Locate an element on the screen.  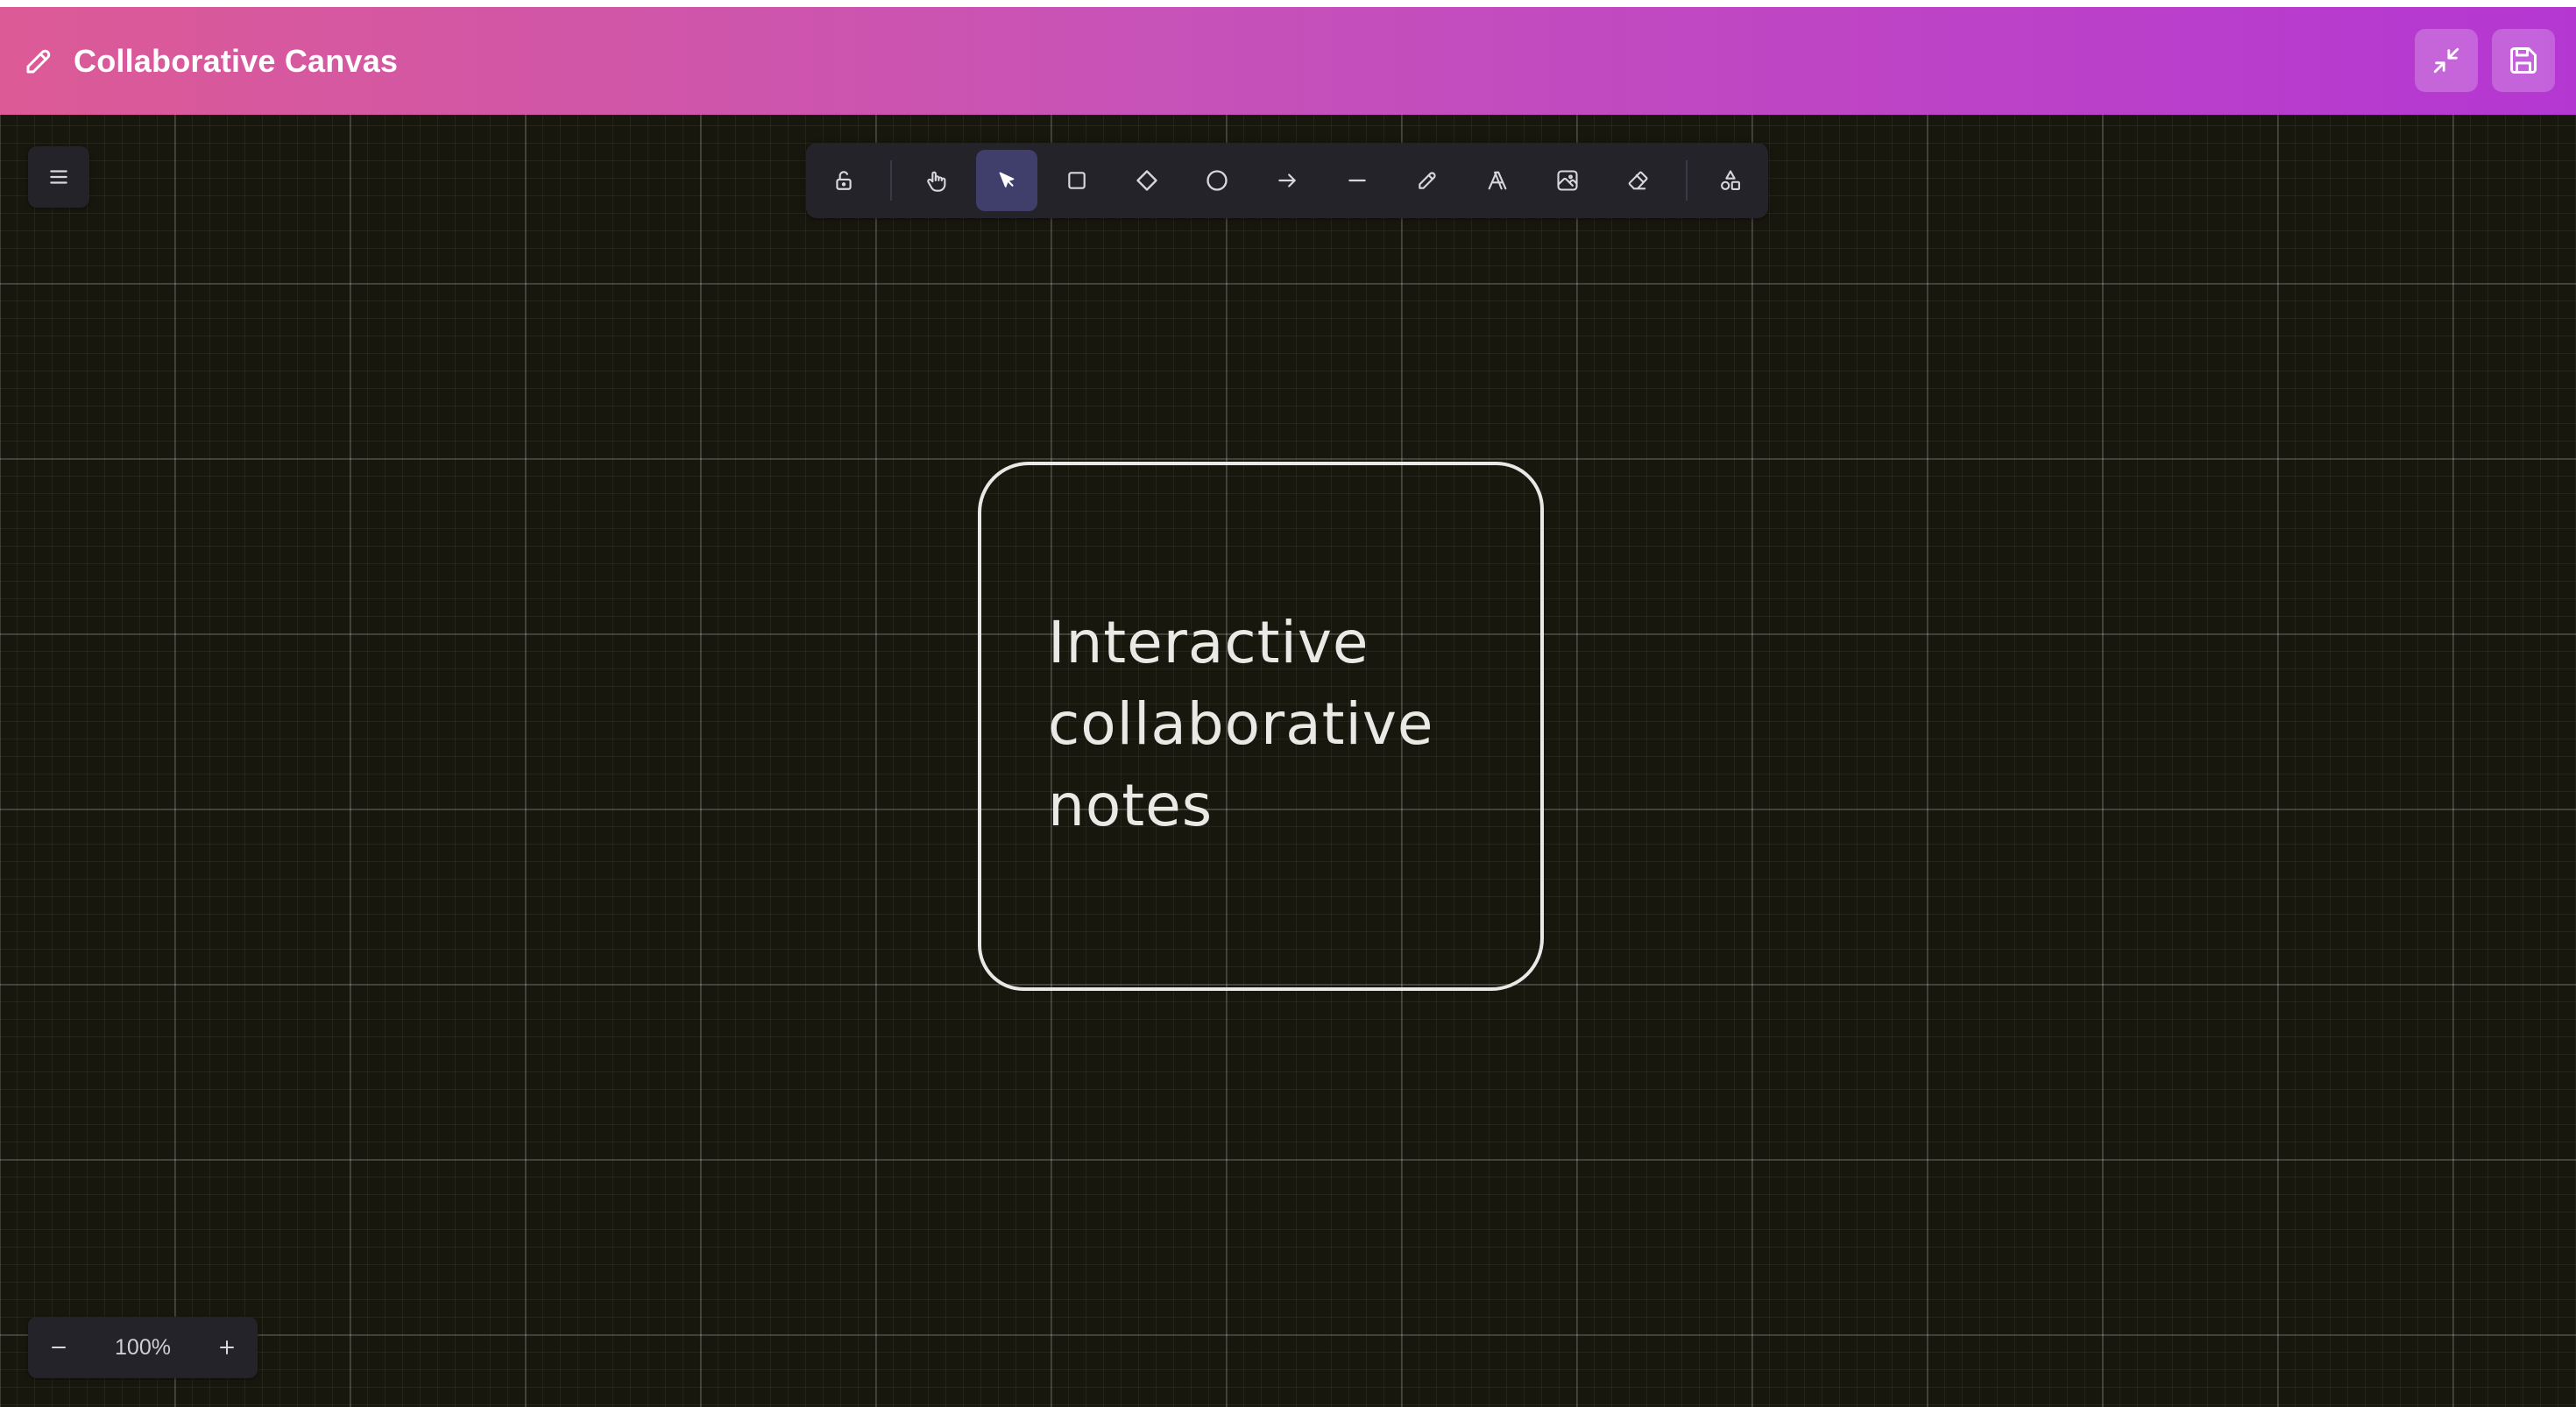
eraser-icon is located at coordinates (1637, 180).